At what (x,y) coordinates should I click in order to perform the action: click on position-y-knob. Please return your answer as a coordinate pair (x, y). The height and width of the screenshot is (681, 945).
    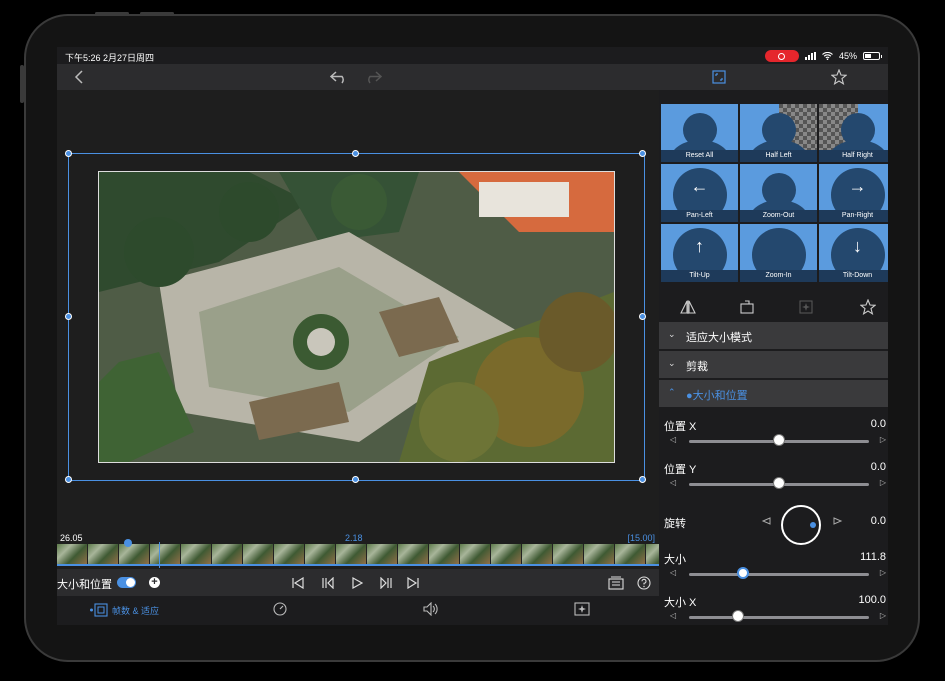
    Looking at the image, I should click on (779, 483).